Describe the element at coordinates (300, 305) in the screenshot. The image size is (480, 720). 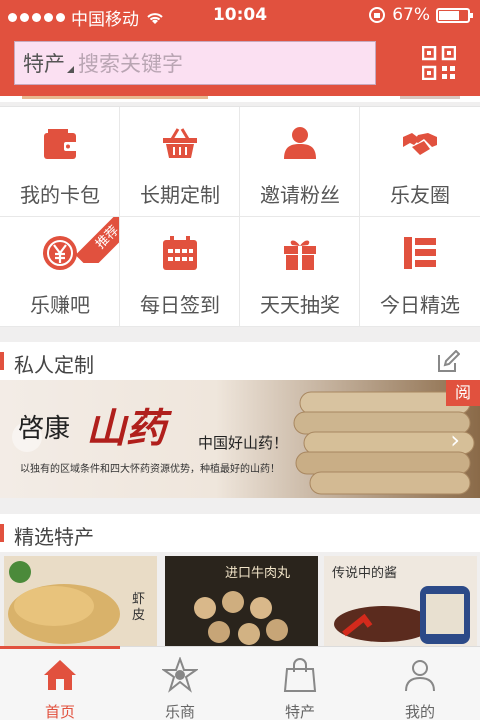
I see `grid-item-label: 天天抽奖` at that location.